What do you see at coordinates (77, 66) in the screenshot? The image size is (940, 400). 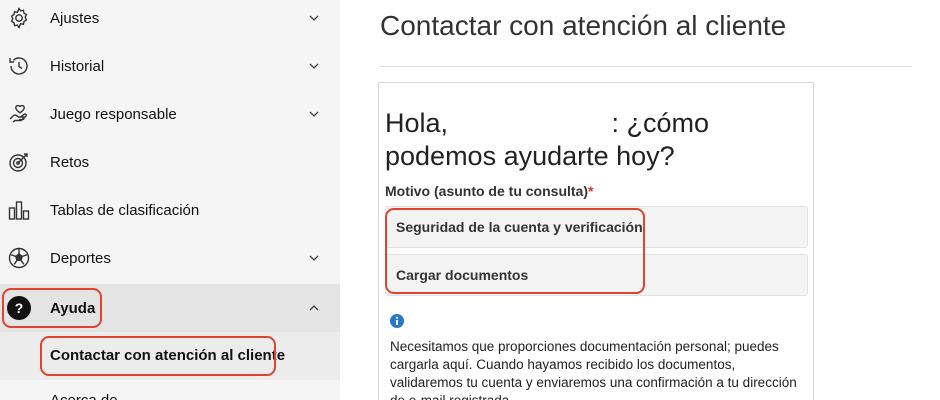 I see `sidebar-item-label: Historial` at bounding box center [77, 66].